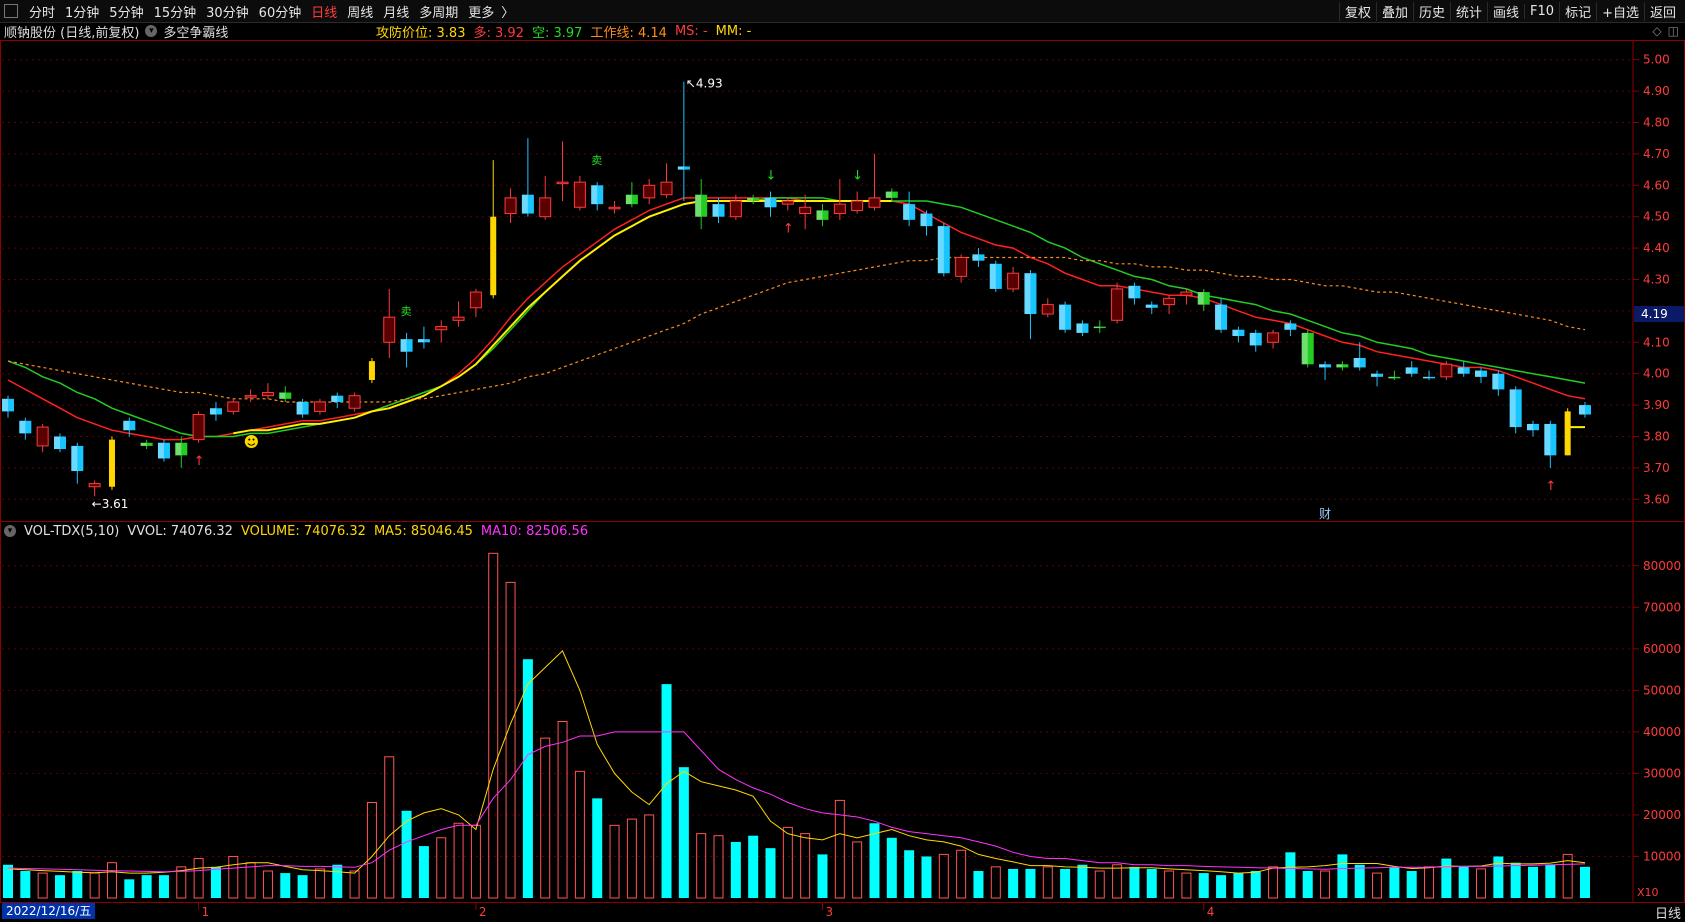 The height and width of the screenshot is (922, 1685). Describe the element at coordinates (1662, 773) in the screenshot. I see `volume-axis-label: 30000` at that location.